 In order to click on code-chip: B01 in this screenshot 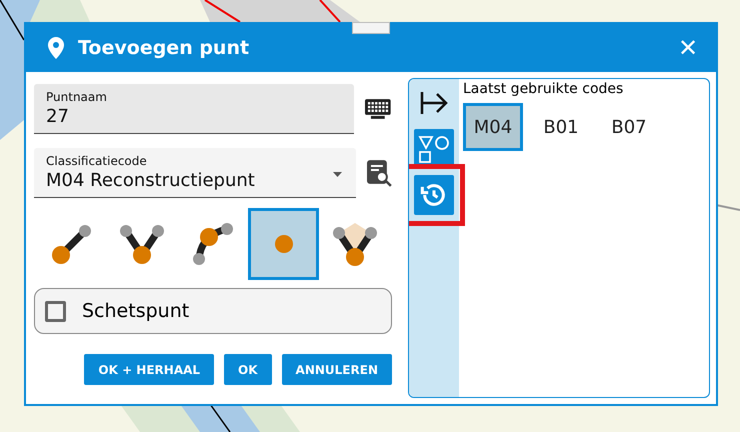, I will do `click(561, 127)`.